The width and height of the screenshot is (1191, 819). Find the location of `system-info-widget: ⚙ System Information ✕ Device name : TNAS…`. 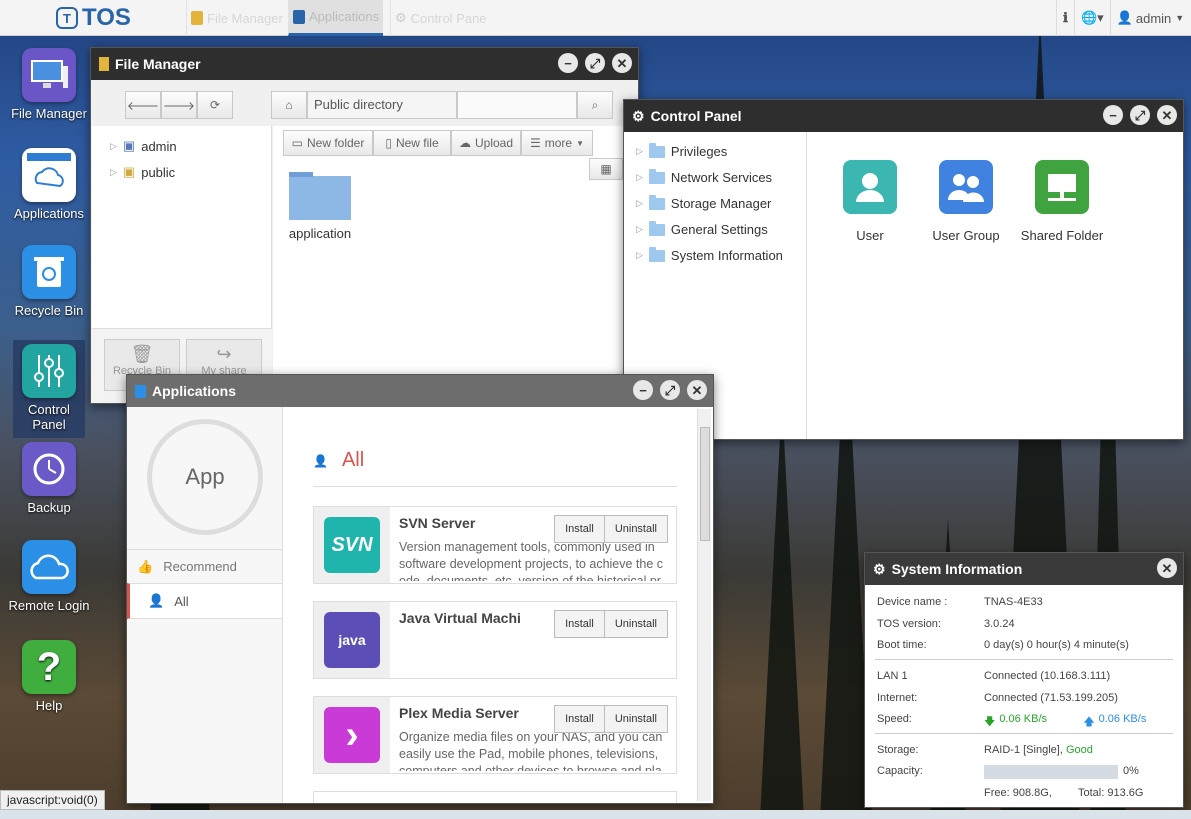

system-info-widget: ⚙ System Information ✕ Device name : TNAS… is located at coordinates (1024, 680).